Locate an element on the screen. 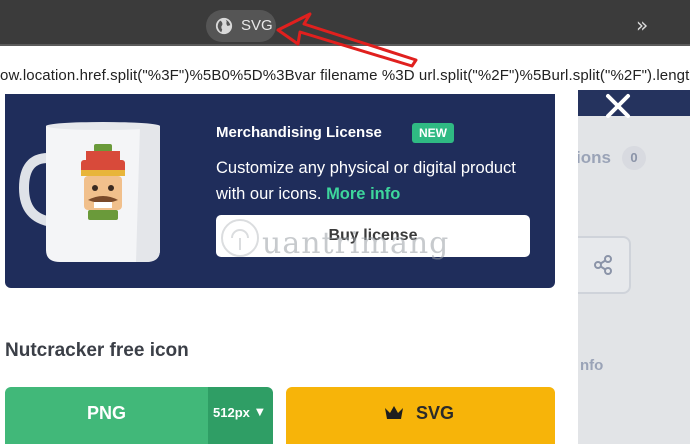 The width and height of the screenshot is (690, 444). crown-icon is located at coordinates (394, 412).